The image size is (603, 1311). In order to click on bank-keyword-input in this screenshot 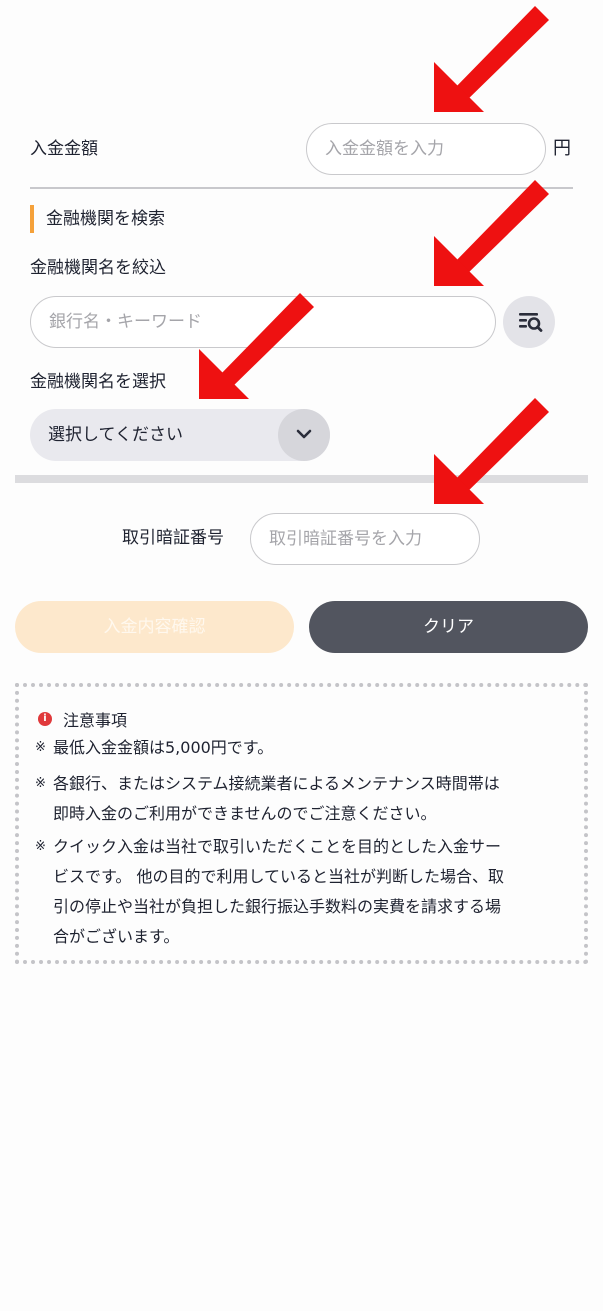, I will do `click(263, 322)`.